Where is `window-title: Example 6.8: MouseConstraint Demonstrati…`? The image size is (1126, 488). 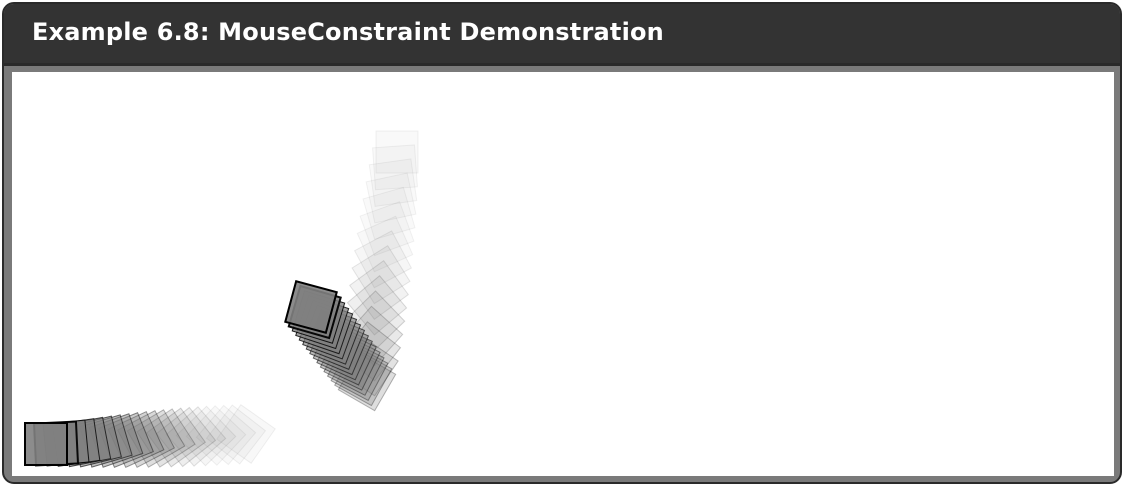
window-title: Example 6.8: MouseConstraint Demonstrati… is located at coordinates (348, 32).